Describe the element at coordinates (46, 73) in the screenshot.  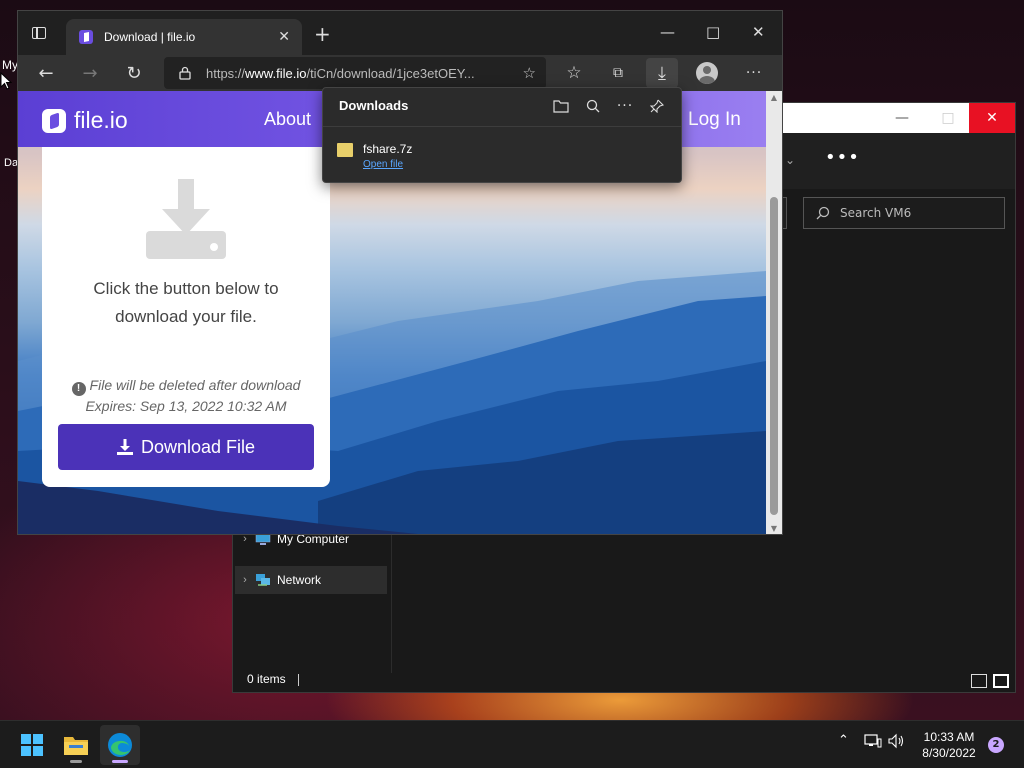
I see `back-icon: ←` at that location.